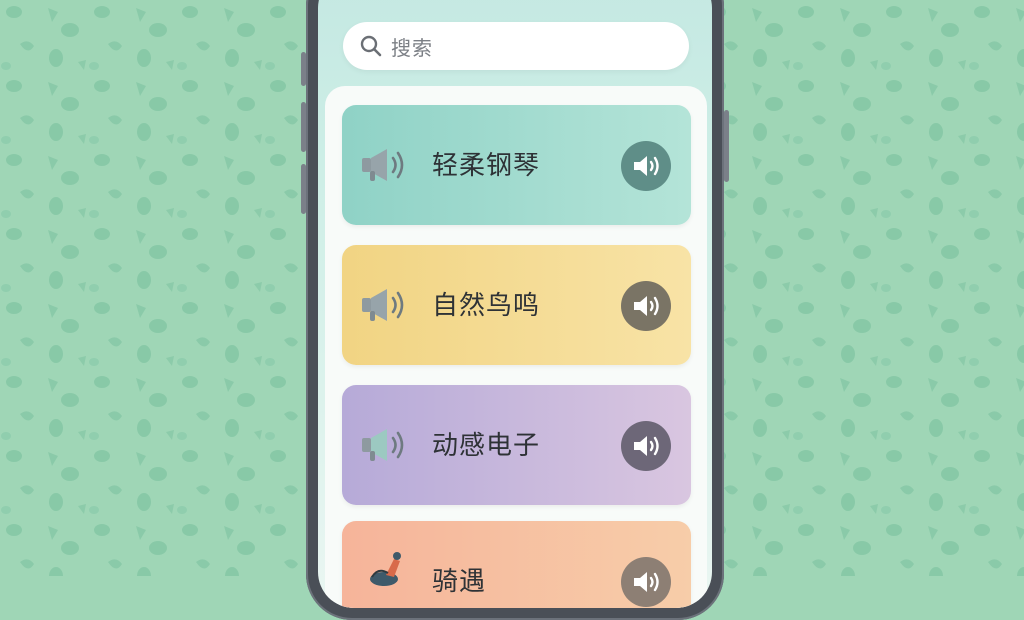 This screenshot has height=620, width=1024. I want to click on side-button, so click(303, 69).